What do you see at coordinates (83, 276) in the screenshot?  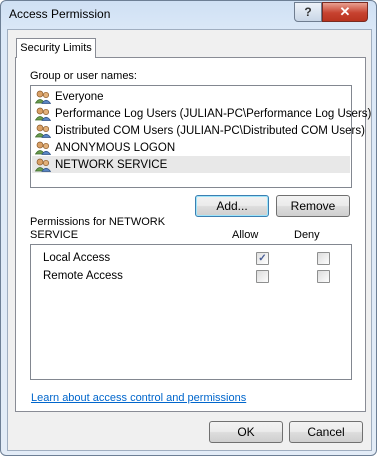 I see `permission-name: Remote Access` at bounding box center [83, 276].